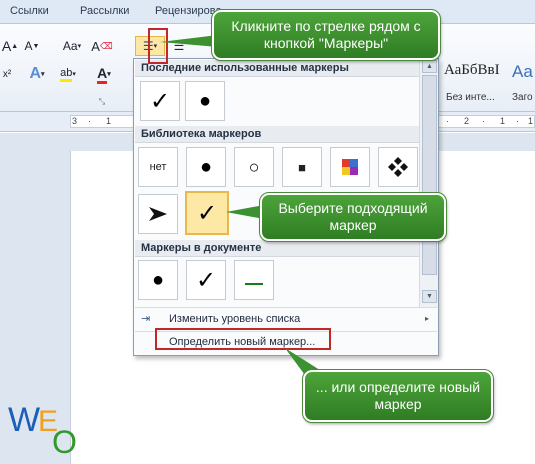  I want to click on callout-choose-bullet: Выберите подходящий маркер, so click(353, 217).